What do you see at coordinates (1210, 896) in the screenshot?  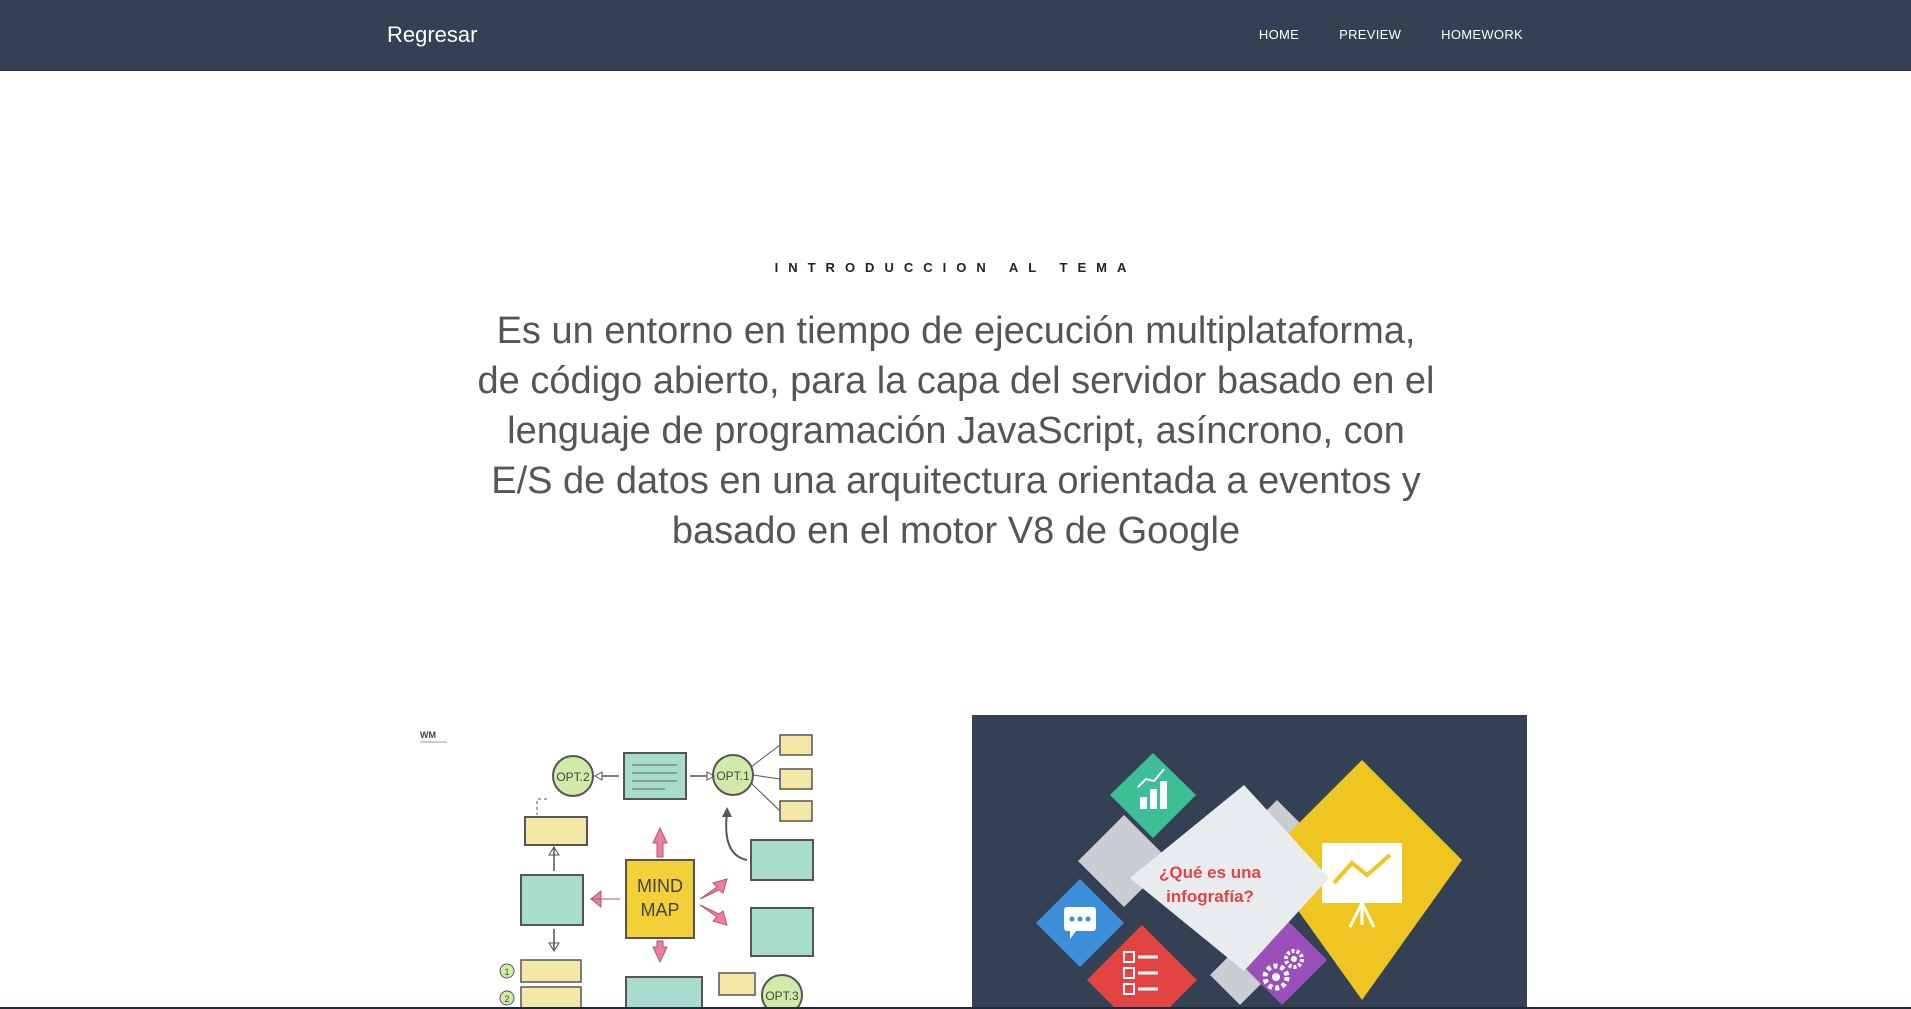 I see `infographic-question-line2: infografía?` at bounding box center [1210, 896].